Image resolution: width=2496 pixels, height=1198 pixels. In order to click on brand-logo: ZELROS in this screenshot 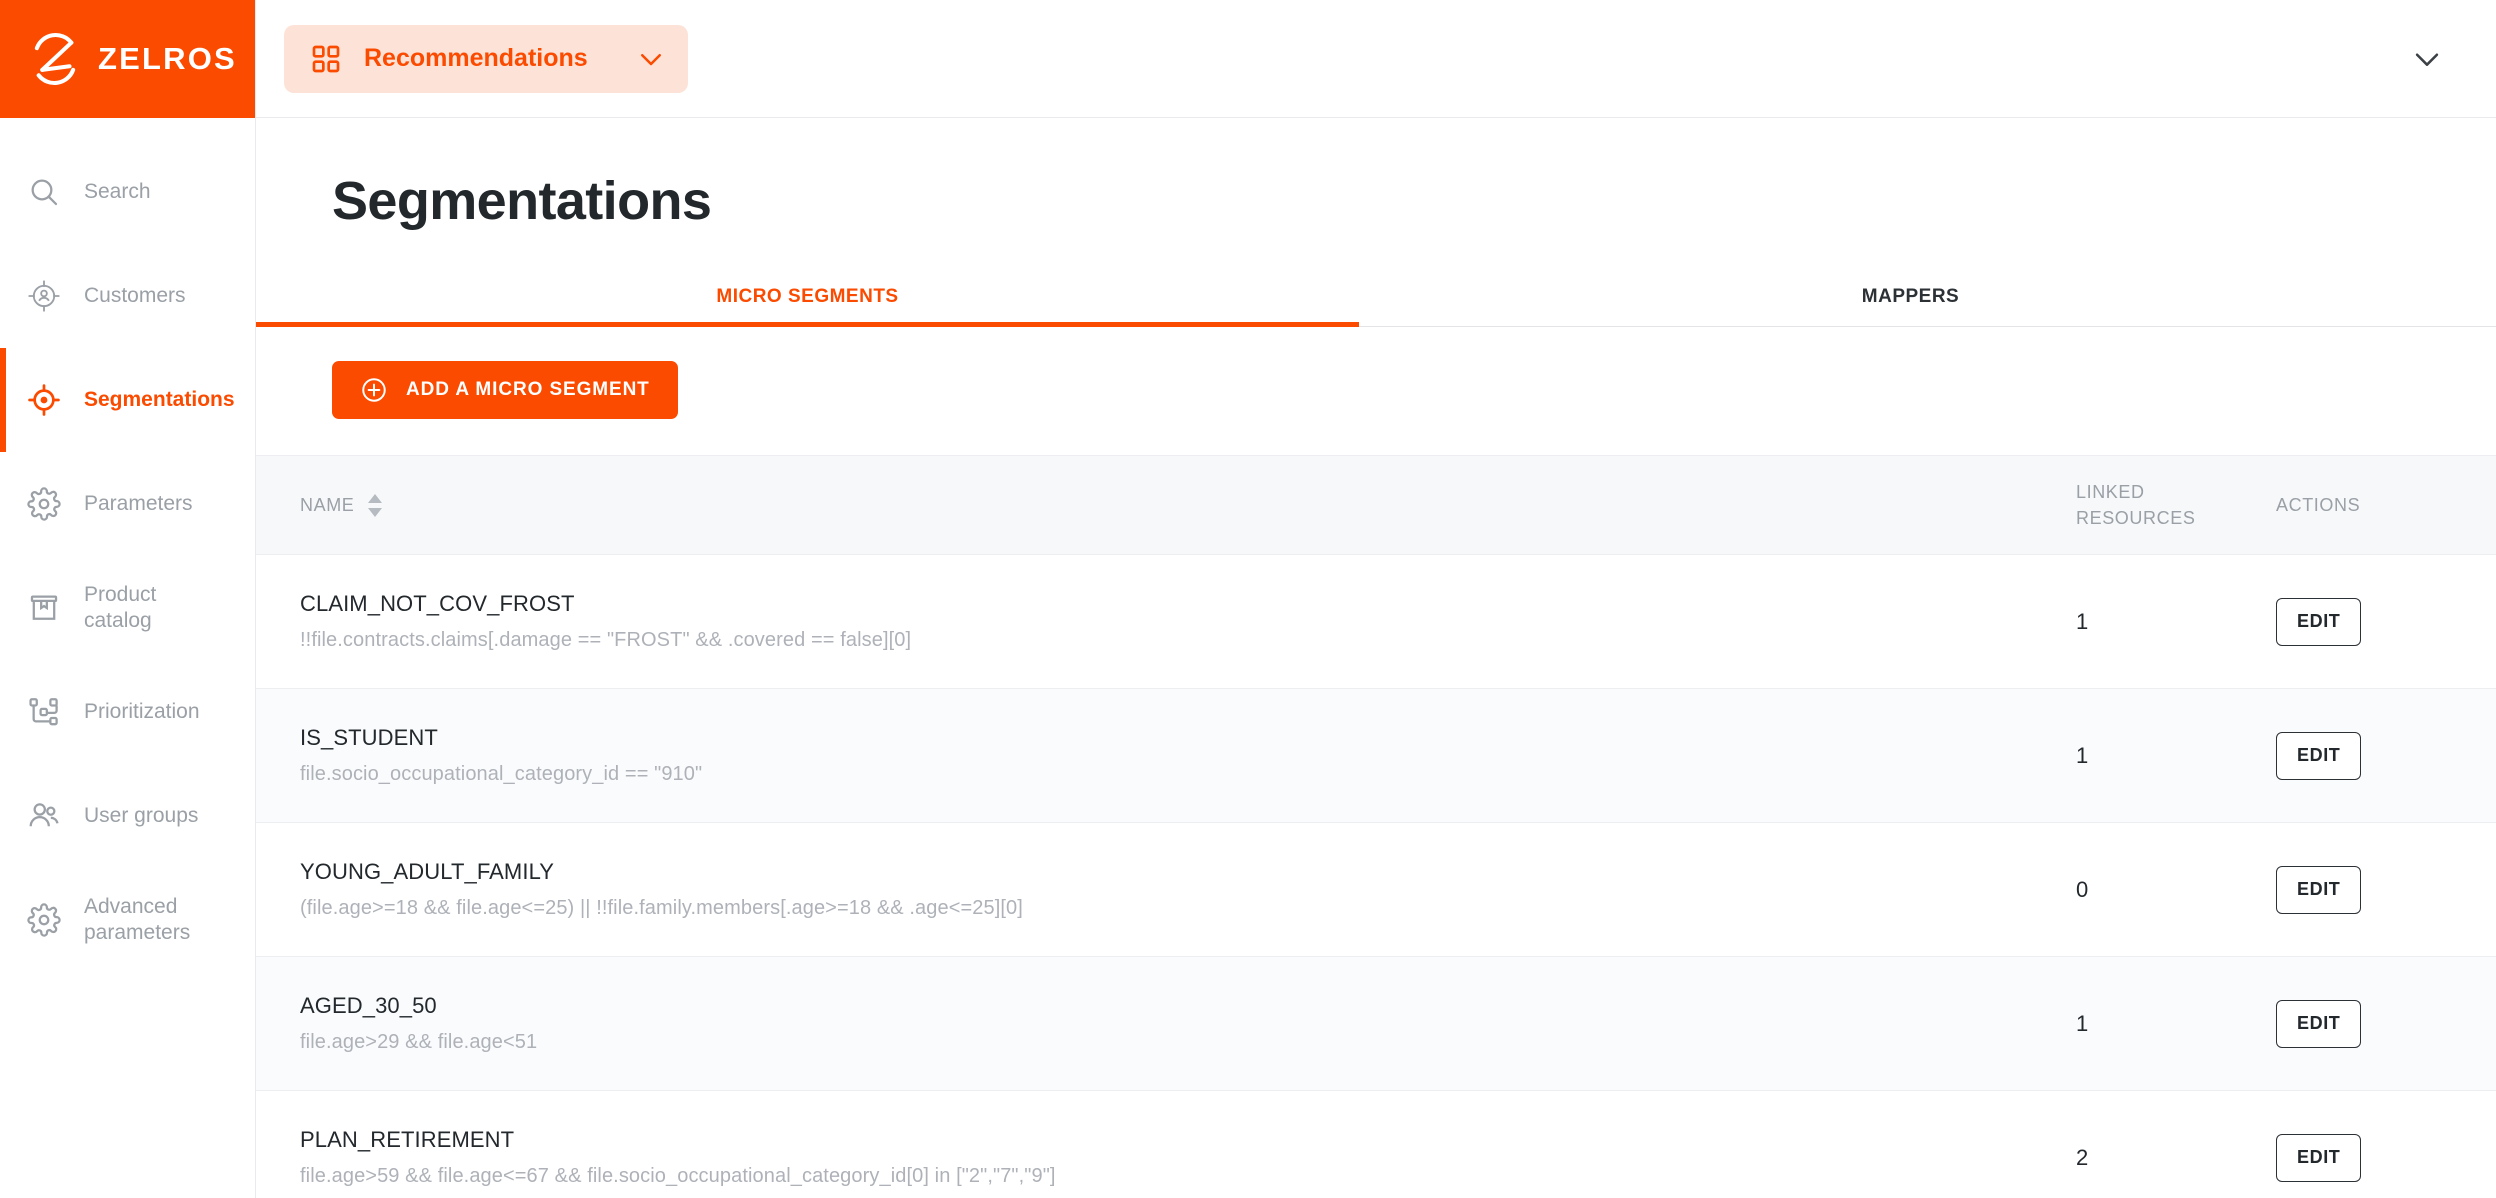, I will do `click(127, 59)`.